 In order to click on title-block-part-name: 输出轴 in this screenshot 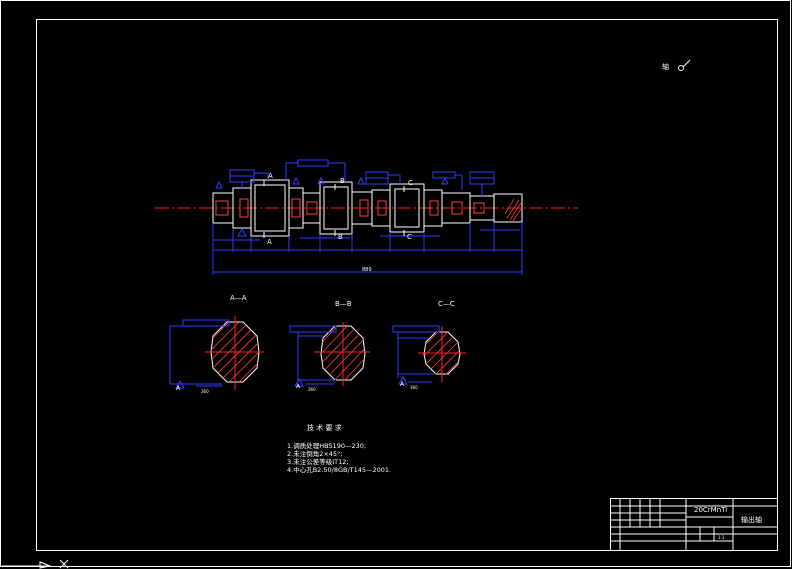, I will do `click(751, 519)`.